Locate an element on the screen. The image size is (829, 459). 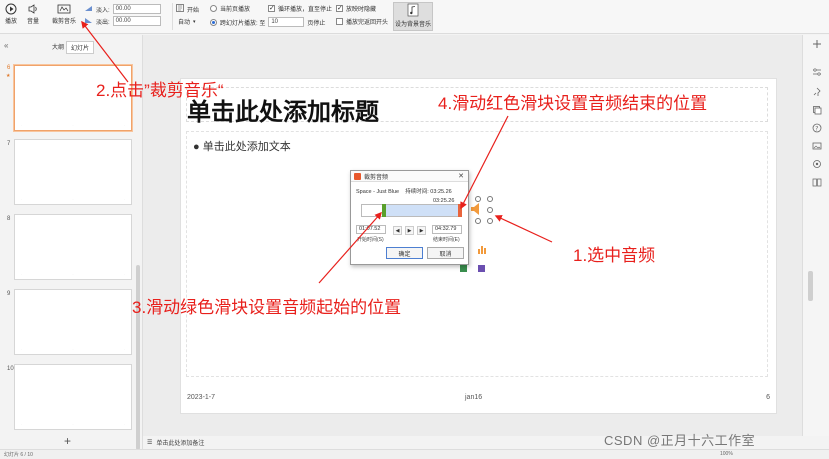
help-icon: ? is located at coordinates (817, 128).